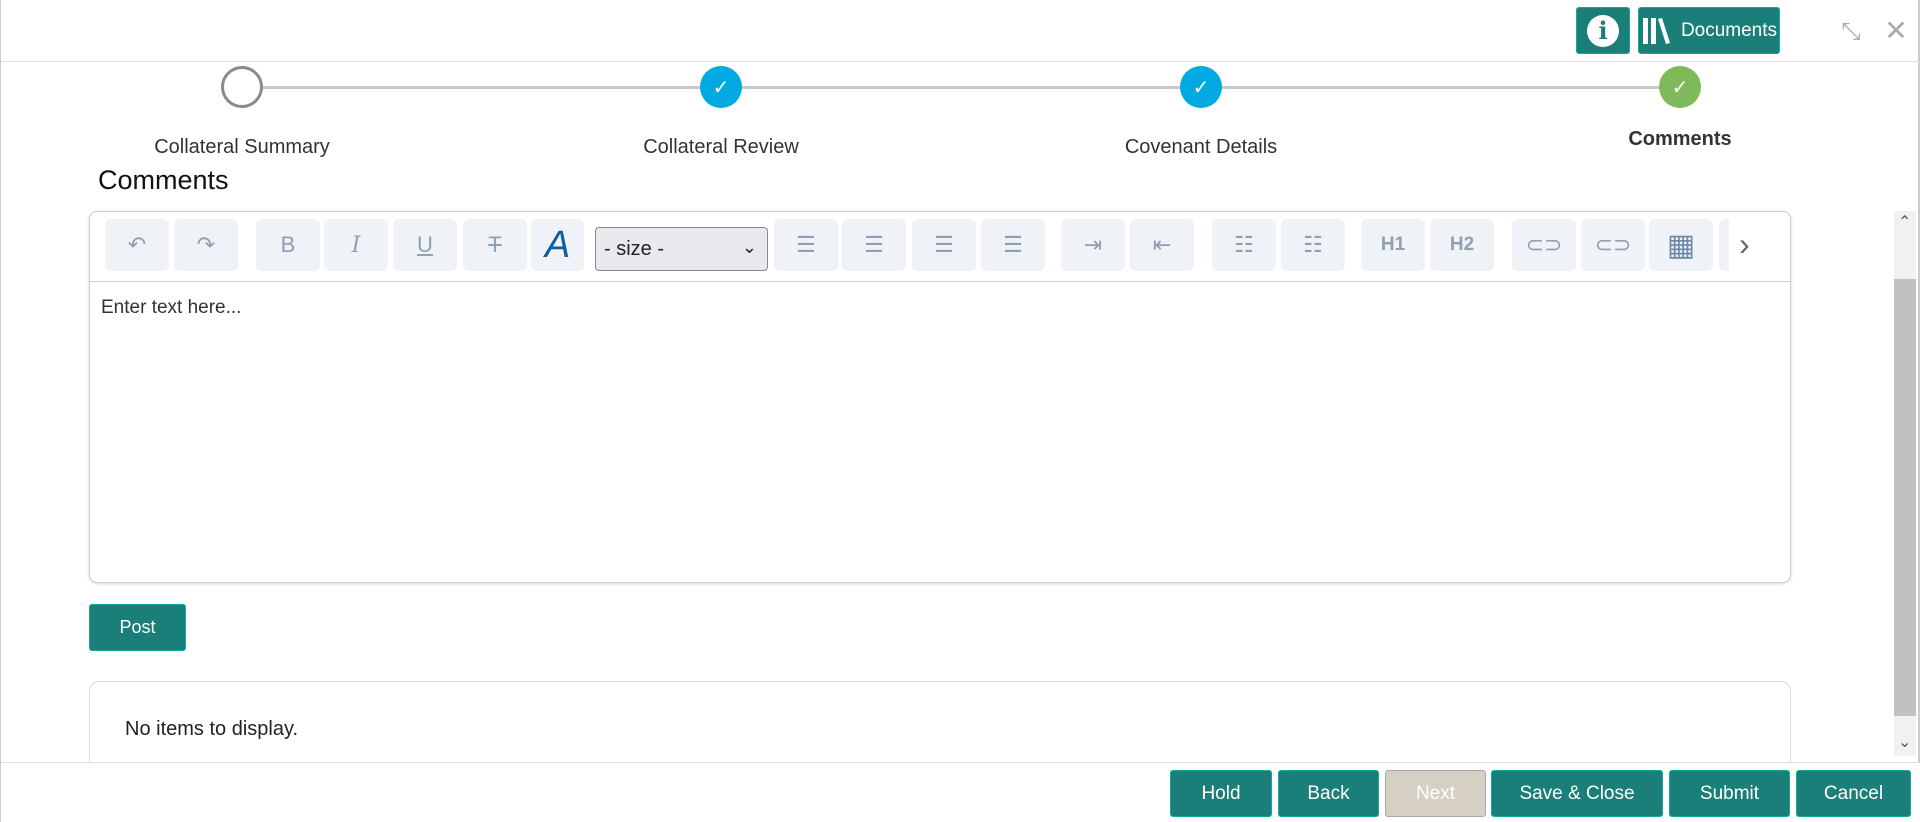 This screenshot has width=1920, height=822. What do you see at coordinates (1729, 30) in the screenshot?
I see `documents-label: Documents` at bounding box center [1729, 30].